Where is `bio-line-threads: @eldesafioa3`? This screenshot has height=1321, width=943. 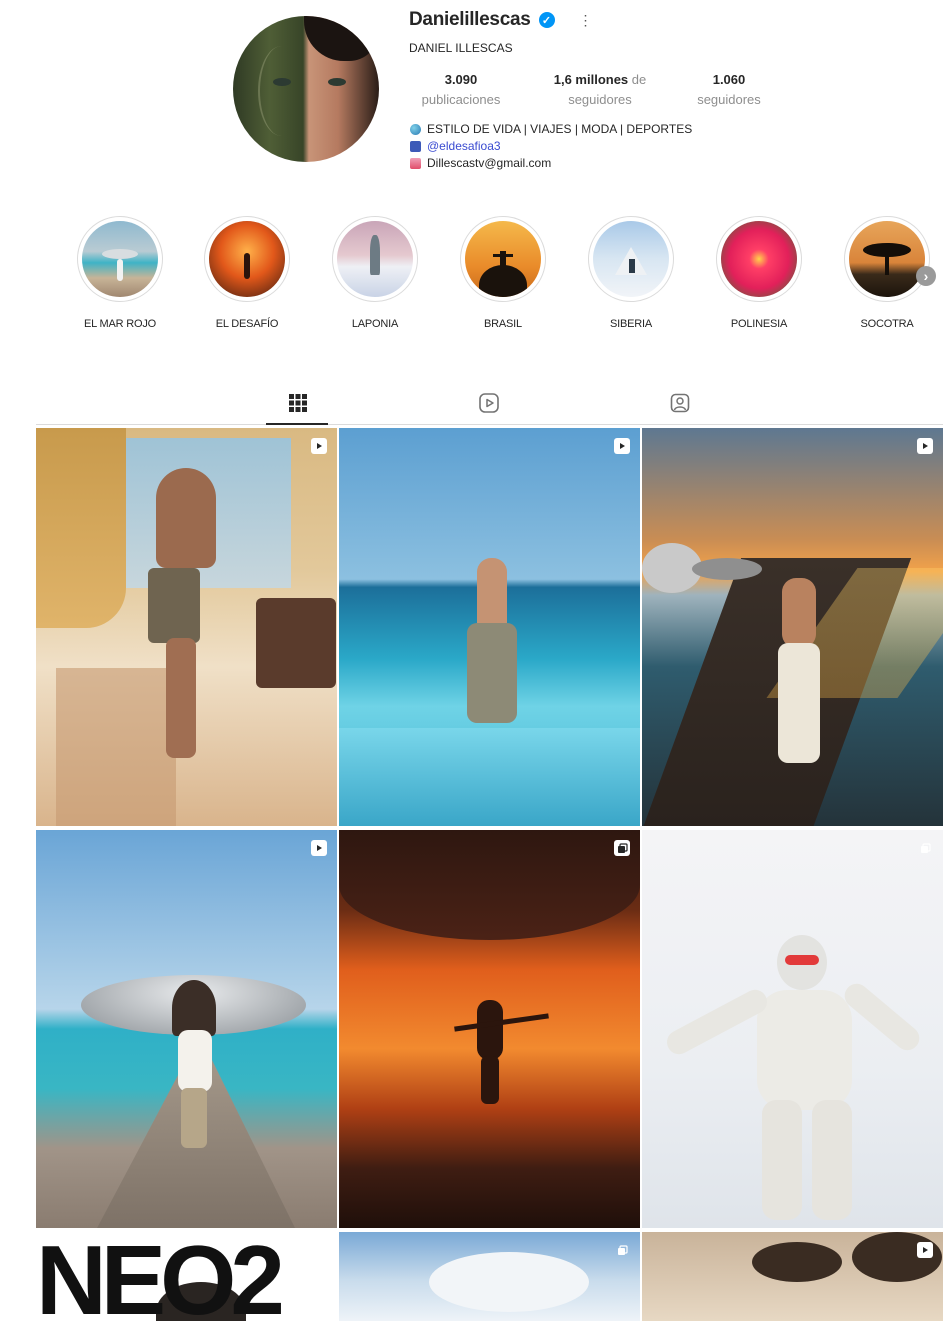 bio-line-threads: @eldesafioa3 is located at coordinates (551, 146).